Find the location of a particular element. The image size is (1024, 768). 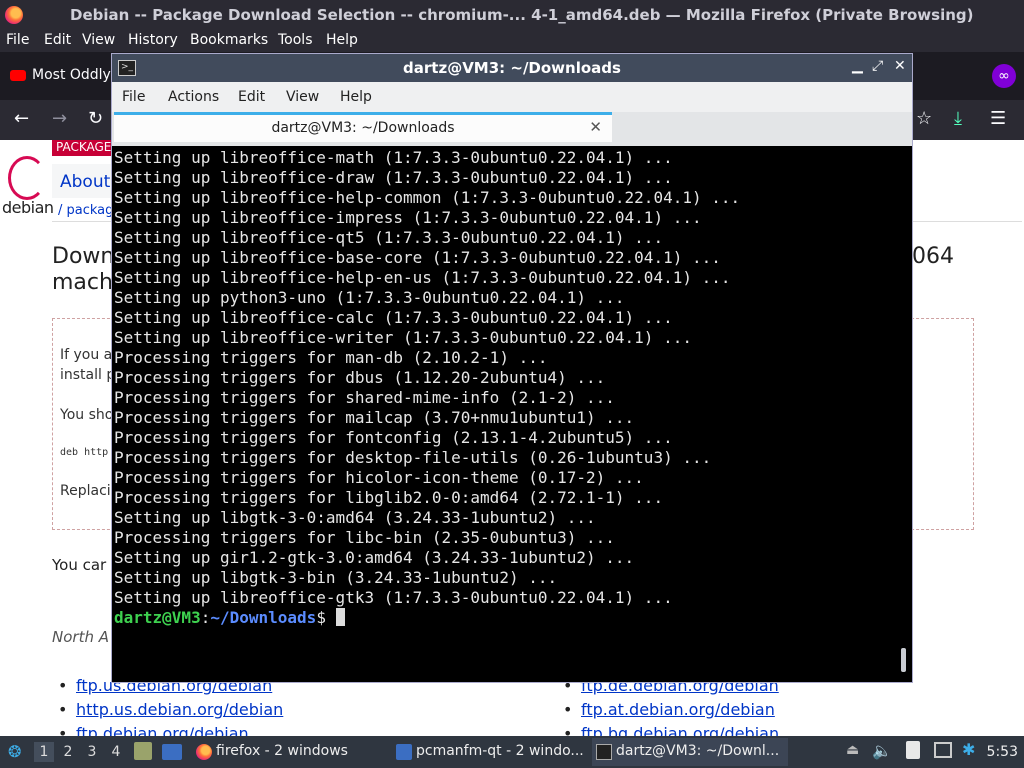

terminal-window-title: dartz@VM3: ~/Downloads is located at coordinates (512, 68).